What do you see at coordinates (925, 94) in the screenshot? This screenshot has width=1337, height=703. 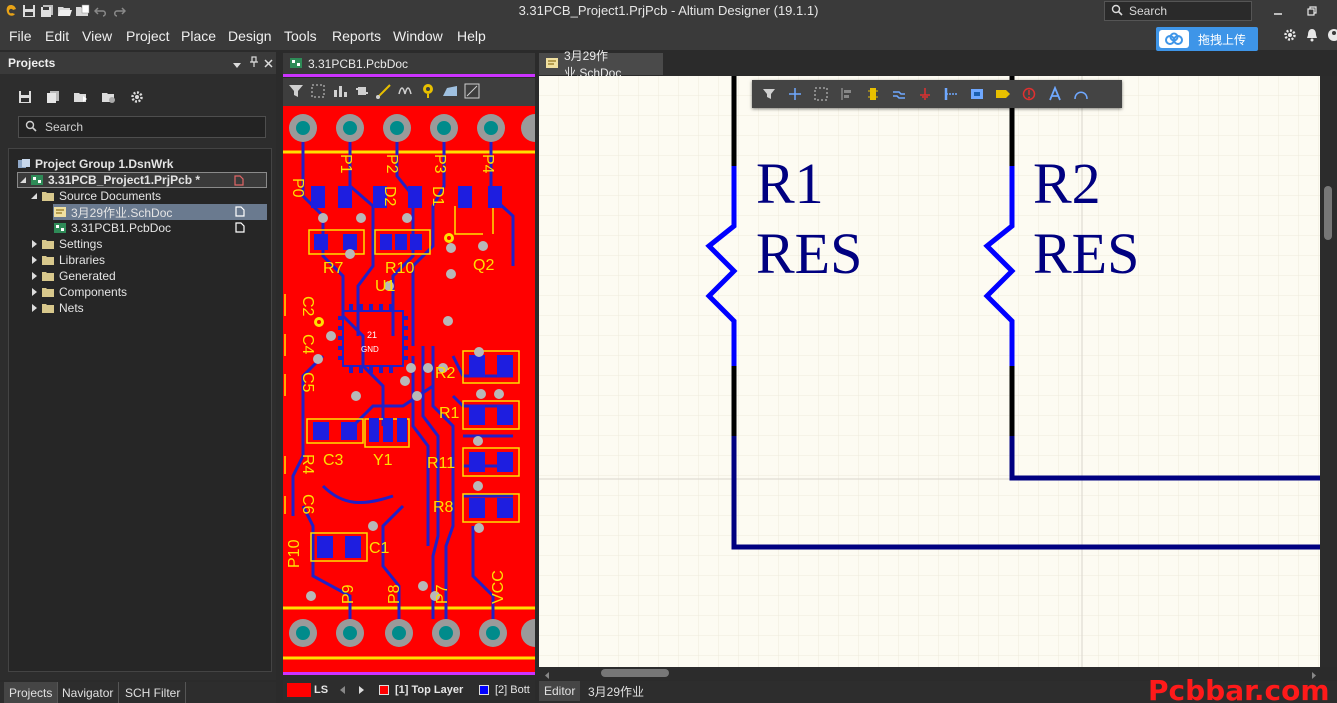 I see `sch-power-port-icon` at bounding box center [925, 94].